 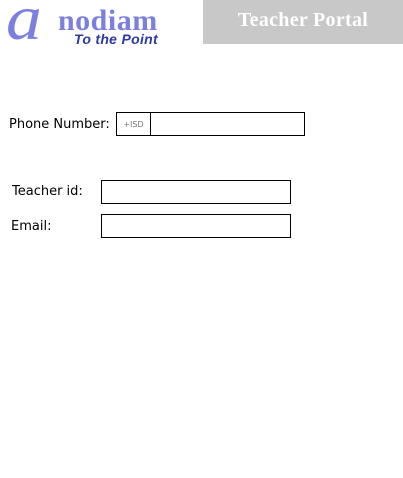 I want to click on portal-title: Teacher Portal, so click(x=303, y=20).